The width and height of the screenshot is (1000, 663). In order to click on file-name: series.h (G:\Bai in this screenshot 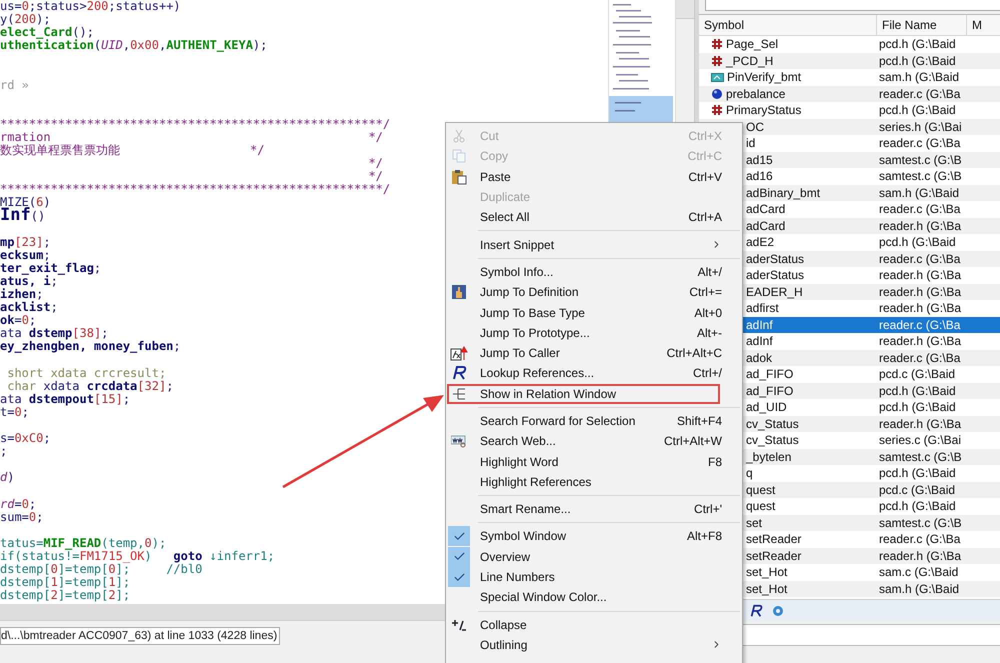, I will do `click(920, 127)`.